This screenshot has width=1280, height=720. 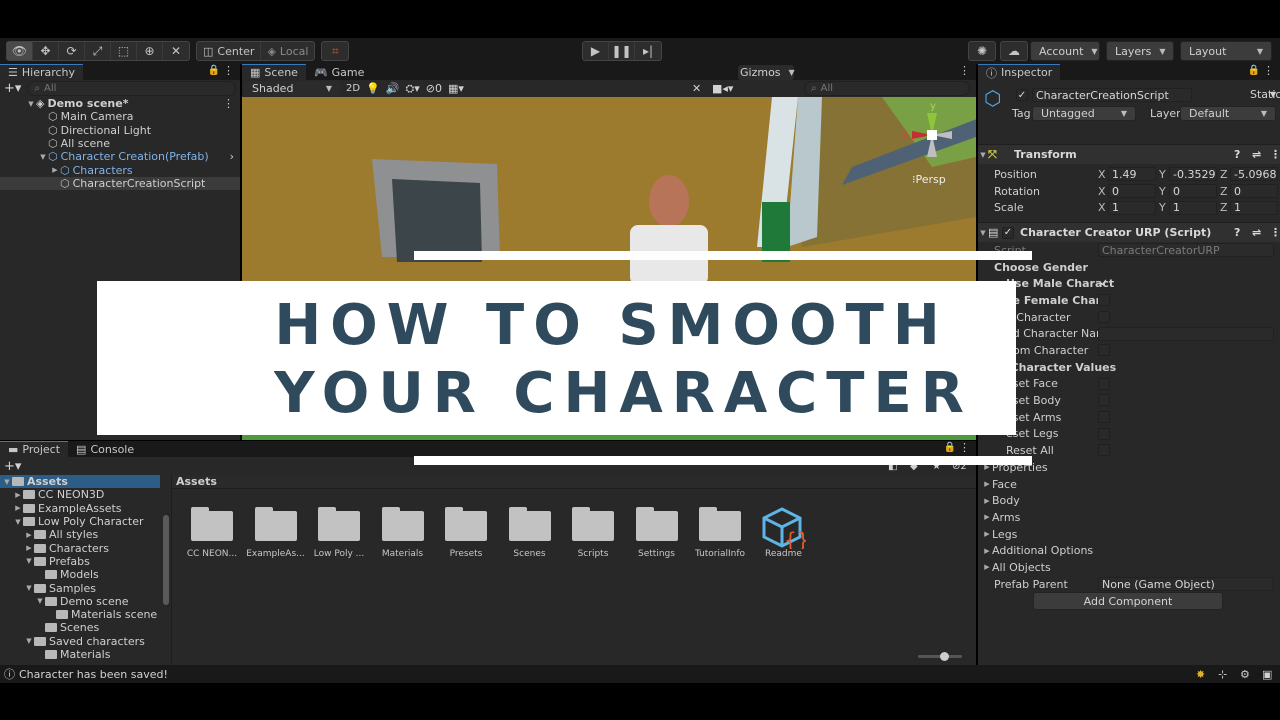 What do you see at coordinates (1129, 500) in the screenshot?
I see `foldout-item: ▶ Body` at bounding box center [1129, 500].